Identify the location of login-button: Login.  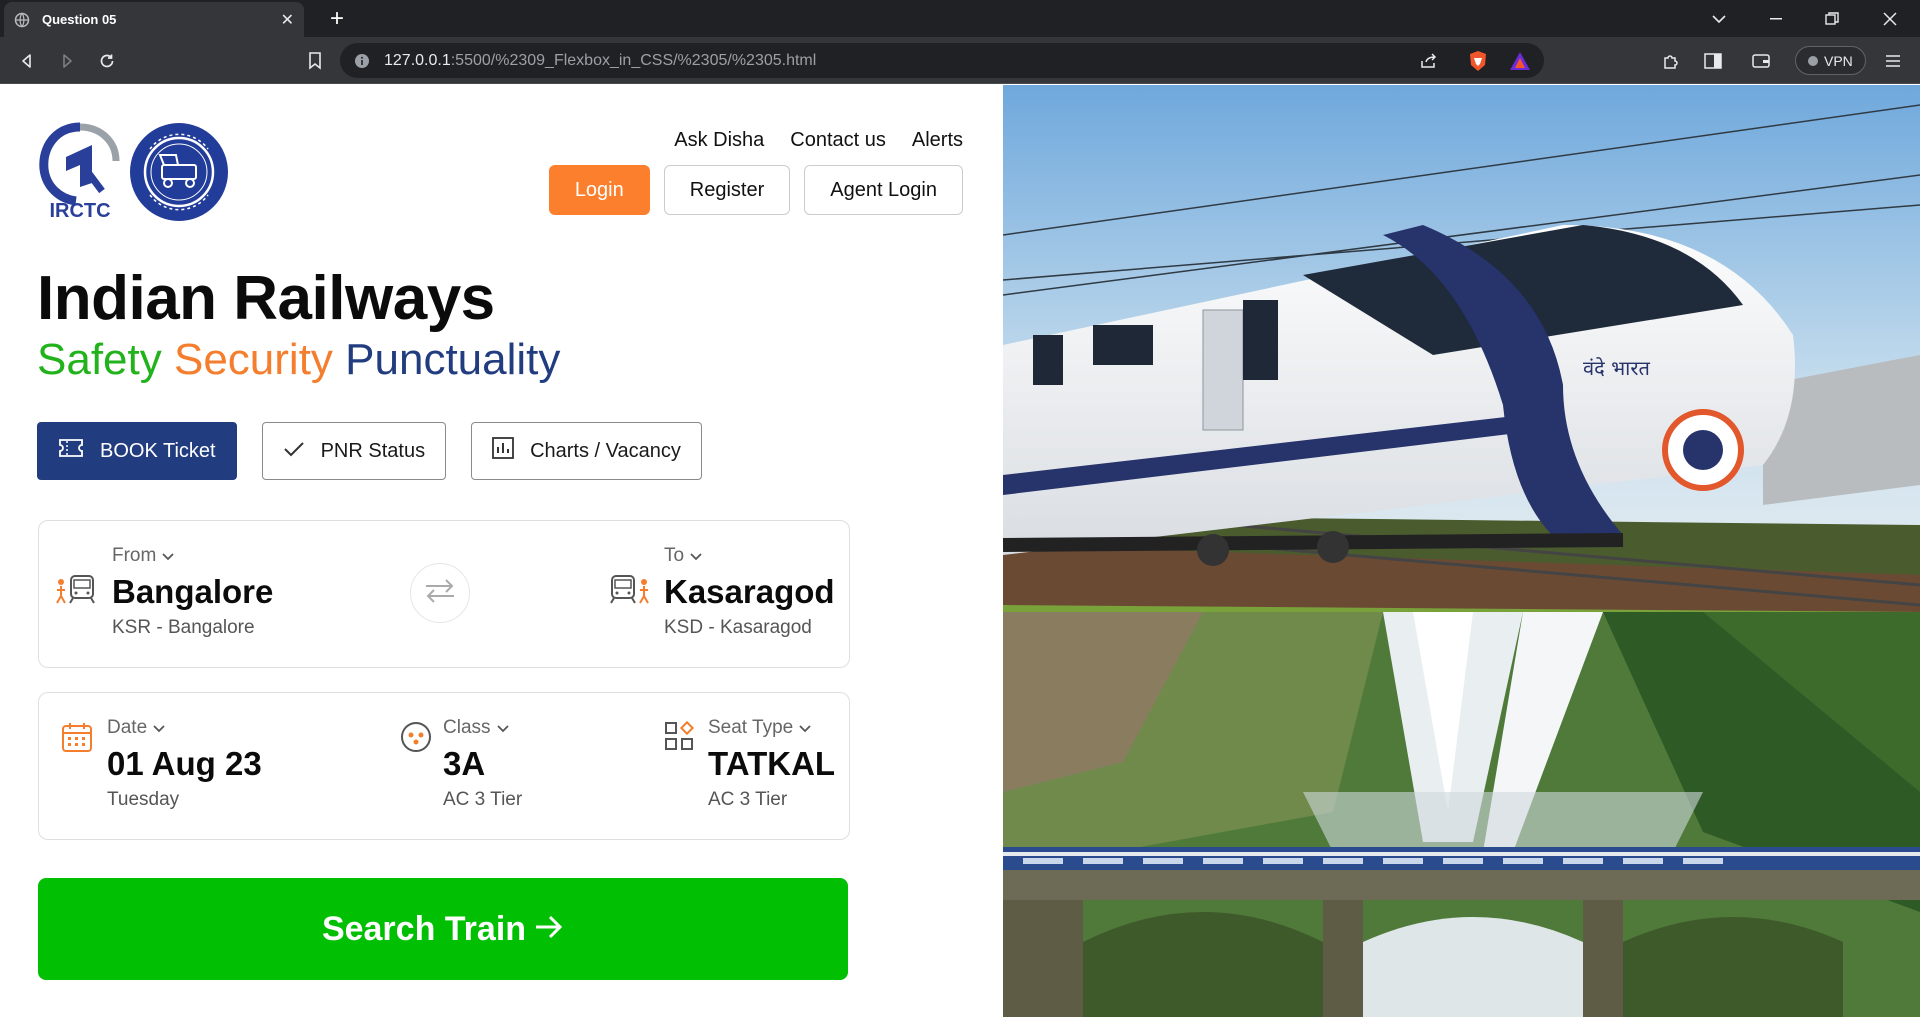
(599, 190).